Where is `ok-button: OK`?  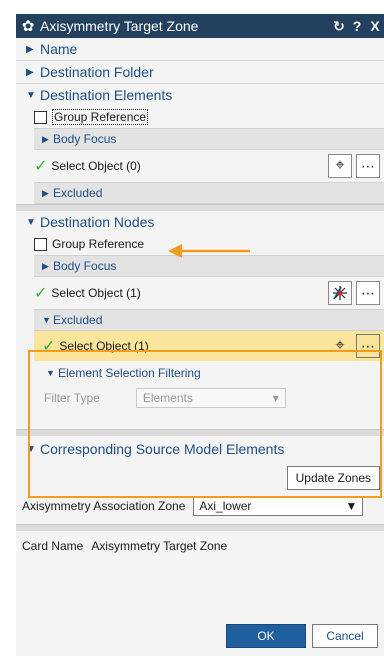 ok-button: OK is located at coordinates (266, 636).